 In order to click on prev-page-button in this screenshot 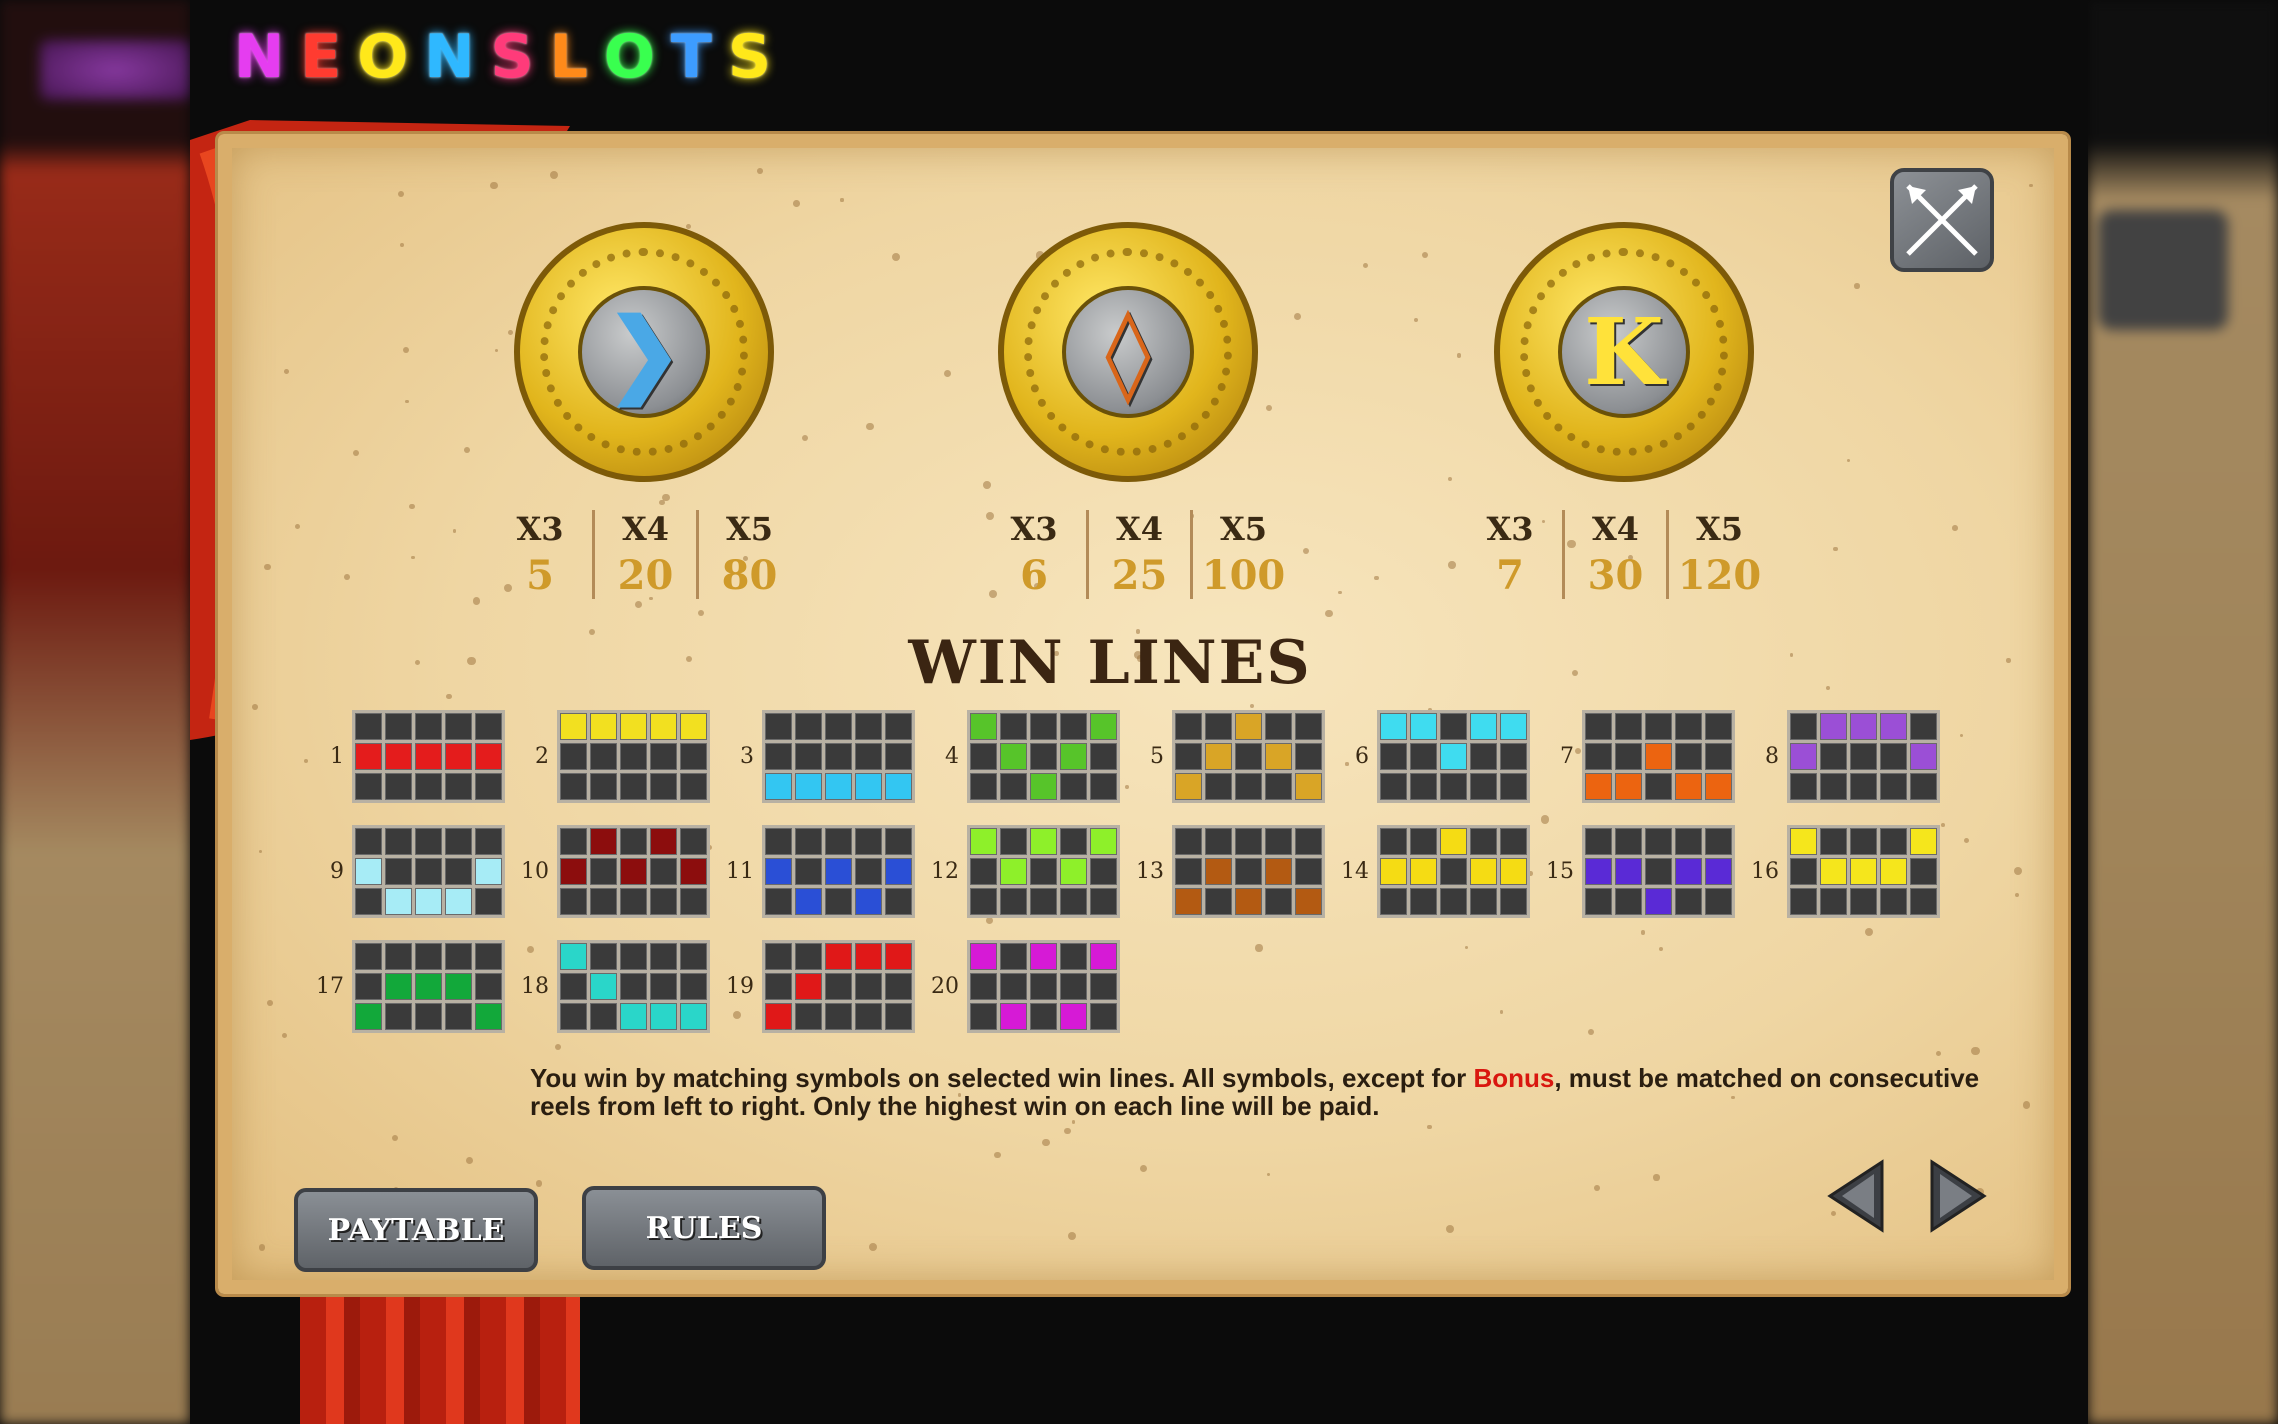, I will do `click(1856, 1196)`.